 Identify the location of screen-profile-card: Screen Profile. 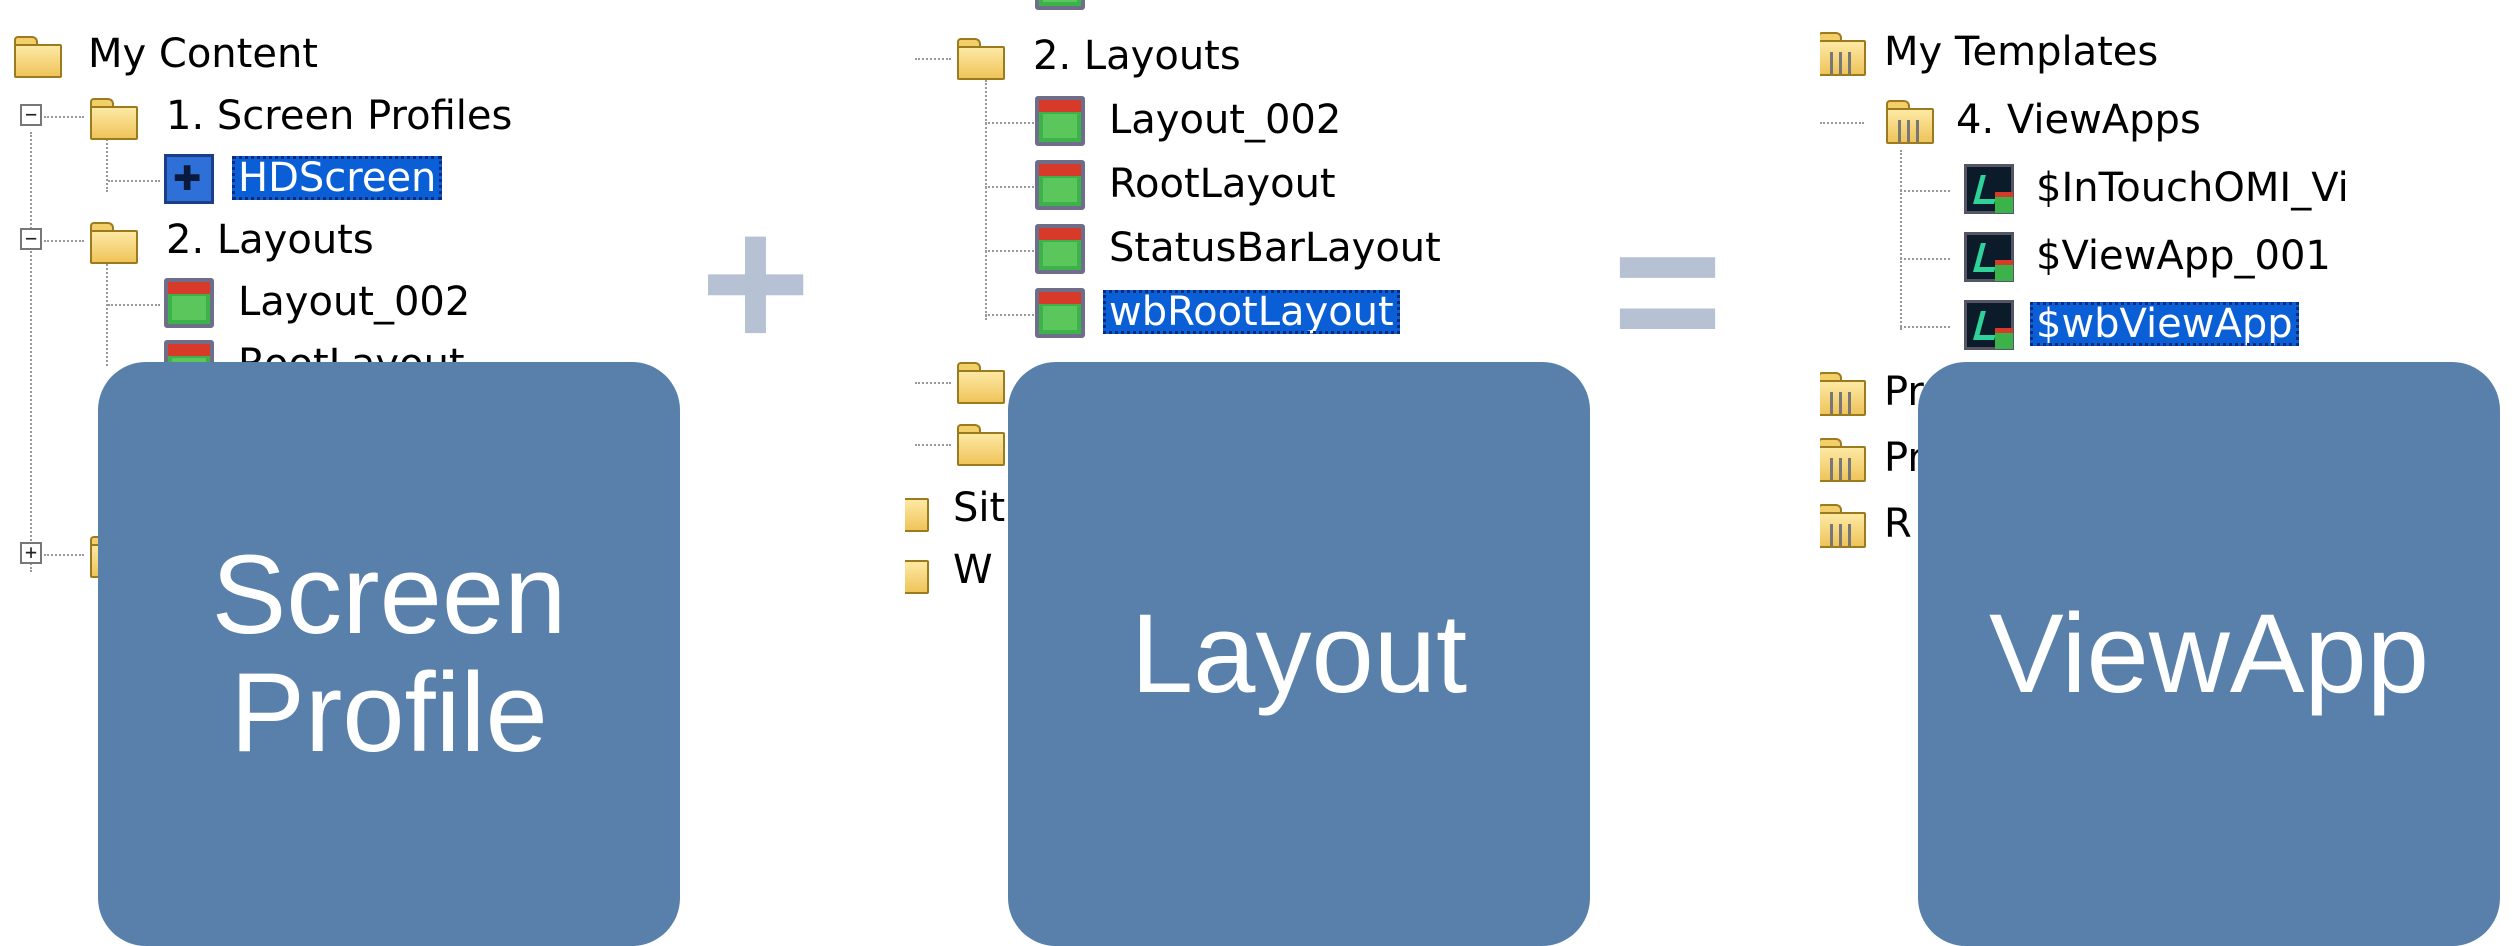
(389, 654).